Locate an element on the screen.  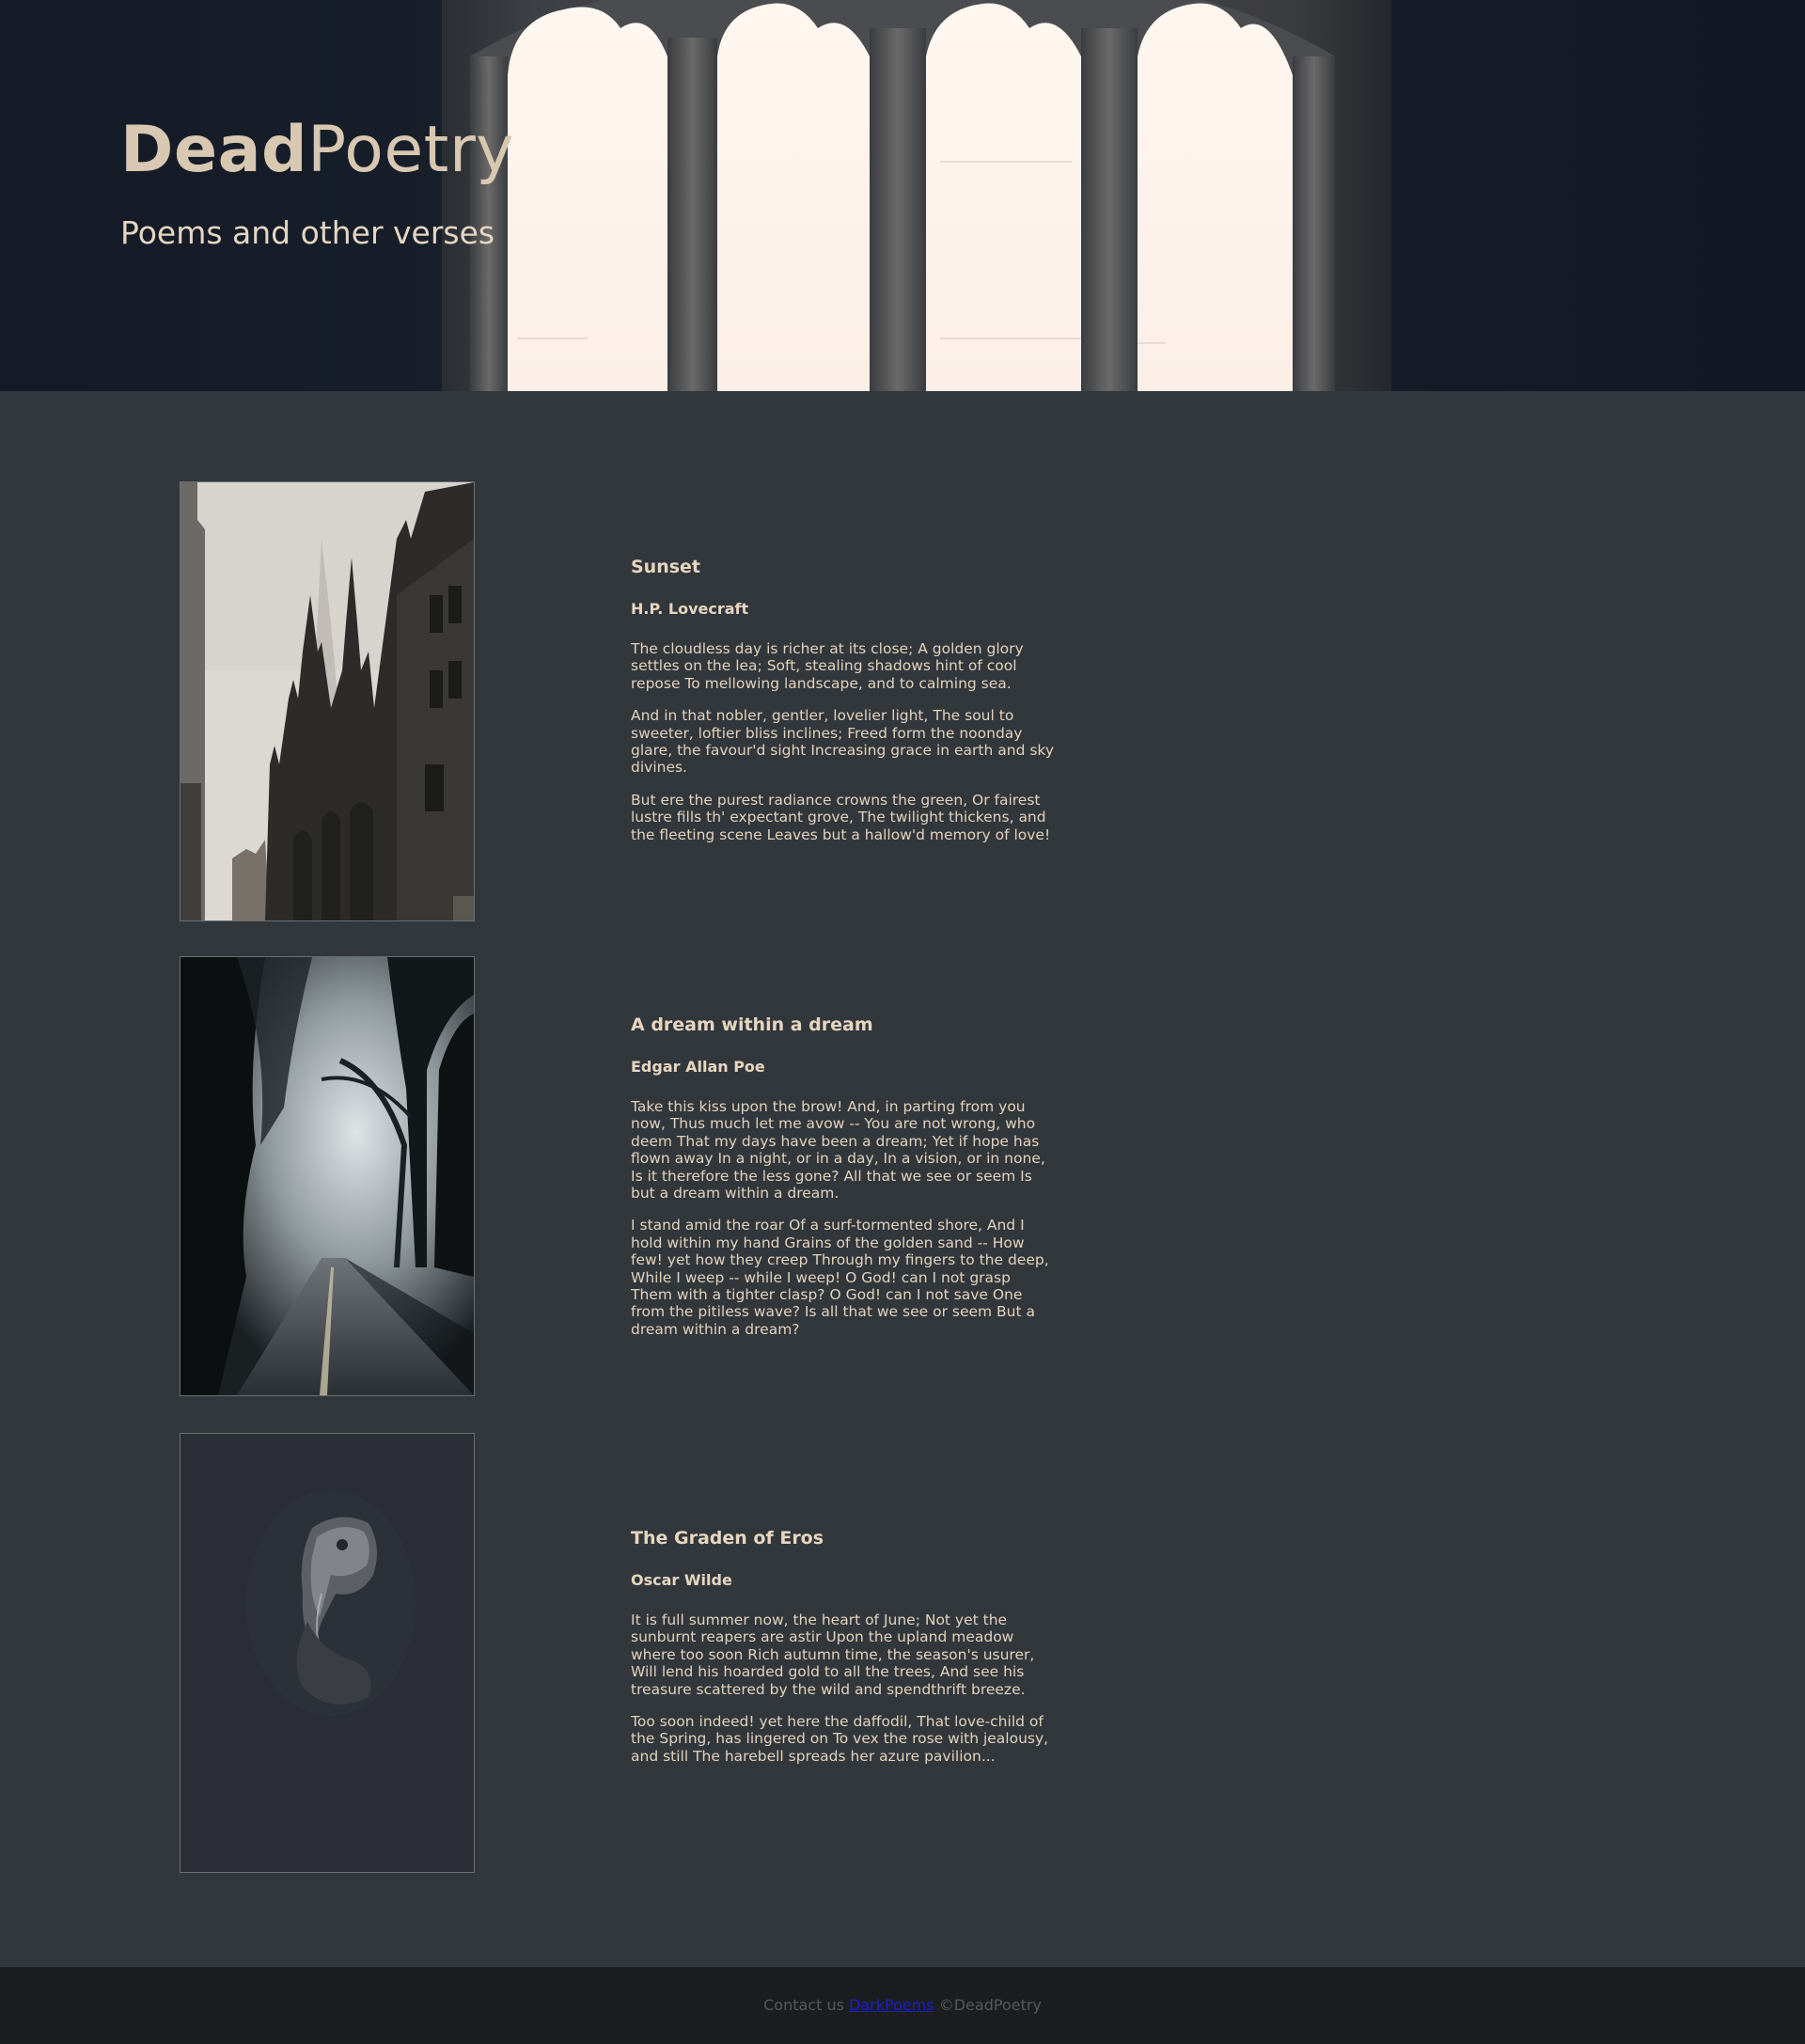
footer-contact-link: DarkPoems is located at coordinates (891, 2005).